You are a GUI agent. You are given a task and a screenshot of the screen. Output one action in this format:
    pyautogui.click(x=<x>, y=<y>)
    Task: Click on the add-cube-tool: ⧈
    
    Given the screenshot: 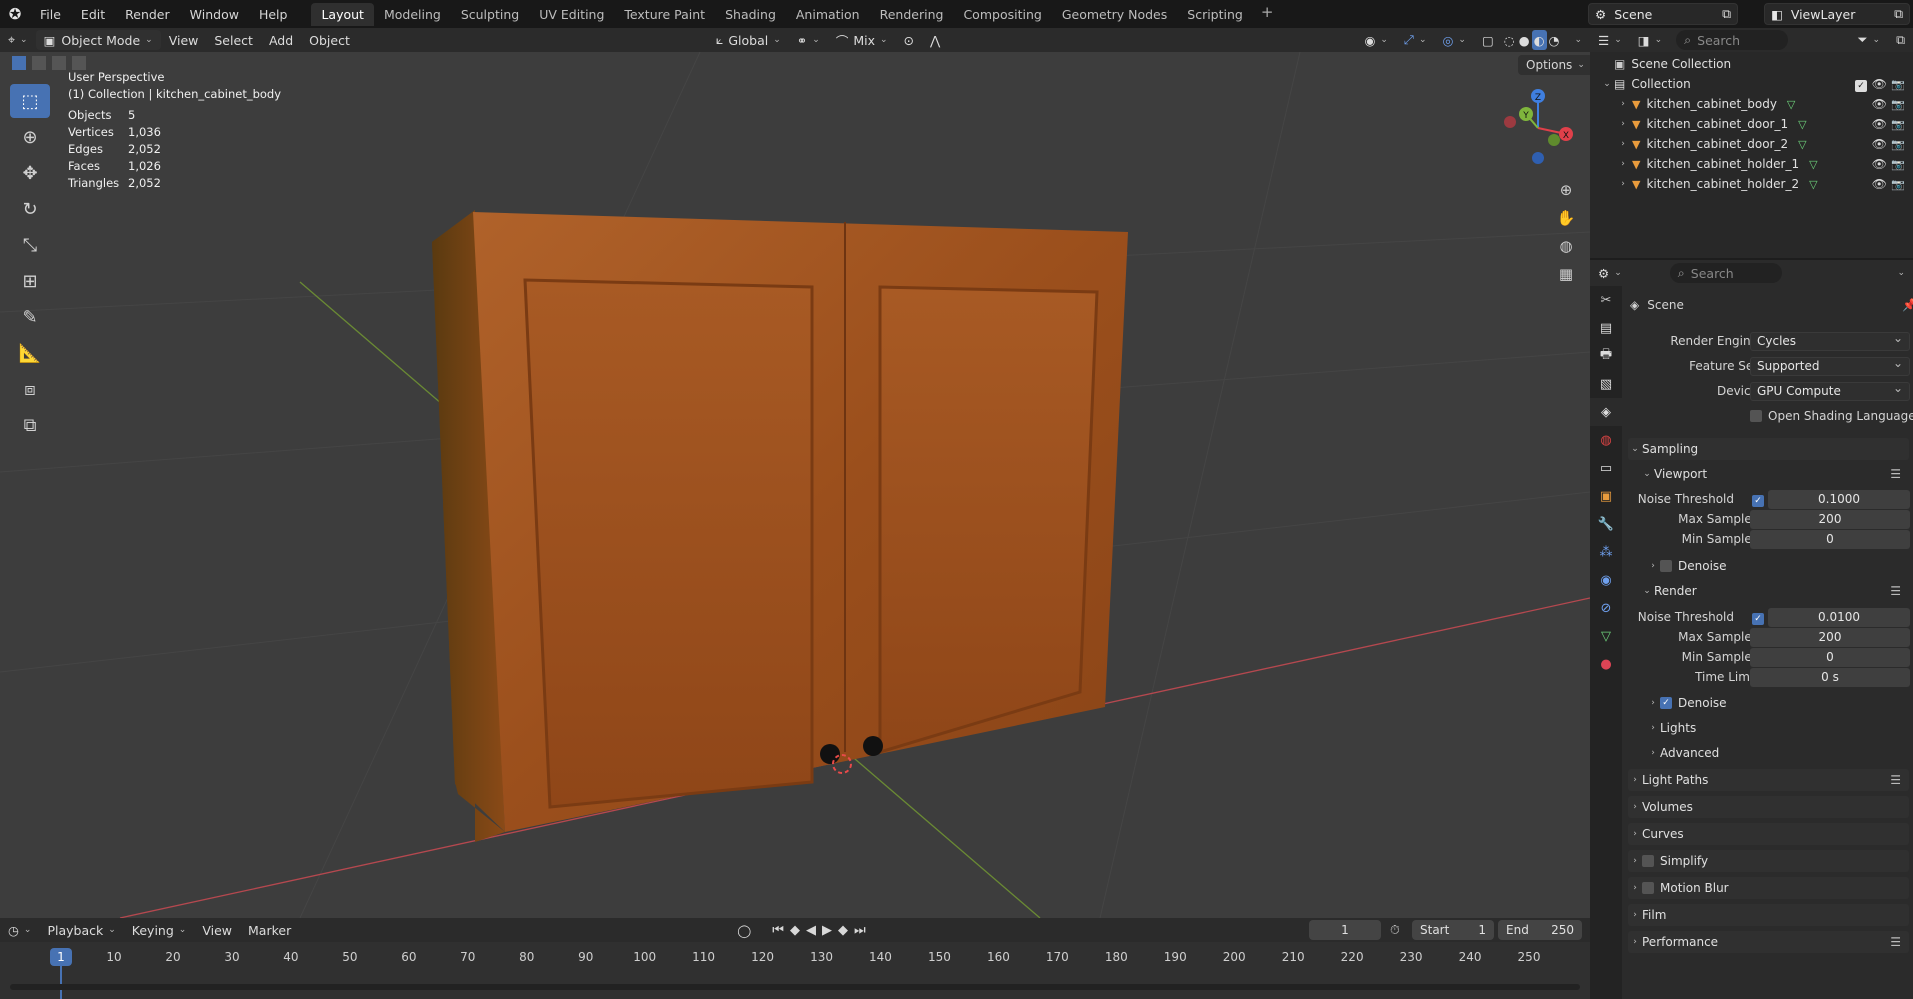 What is the action you would take?
    pyautogui.click(x=30, y=389)
    